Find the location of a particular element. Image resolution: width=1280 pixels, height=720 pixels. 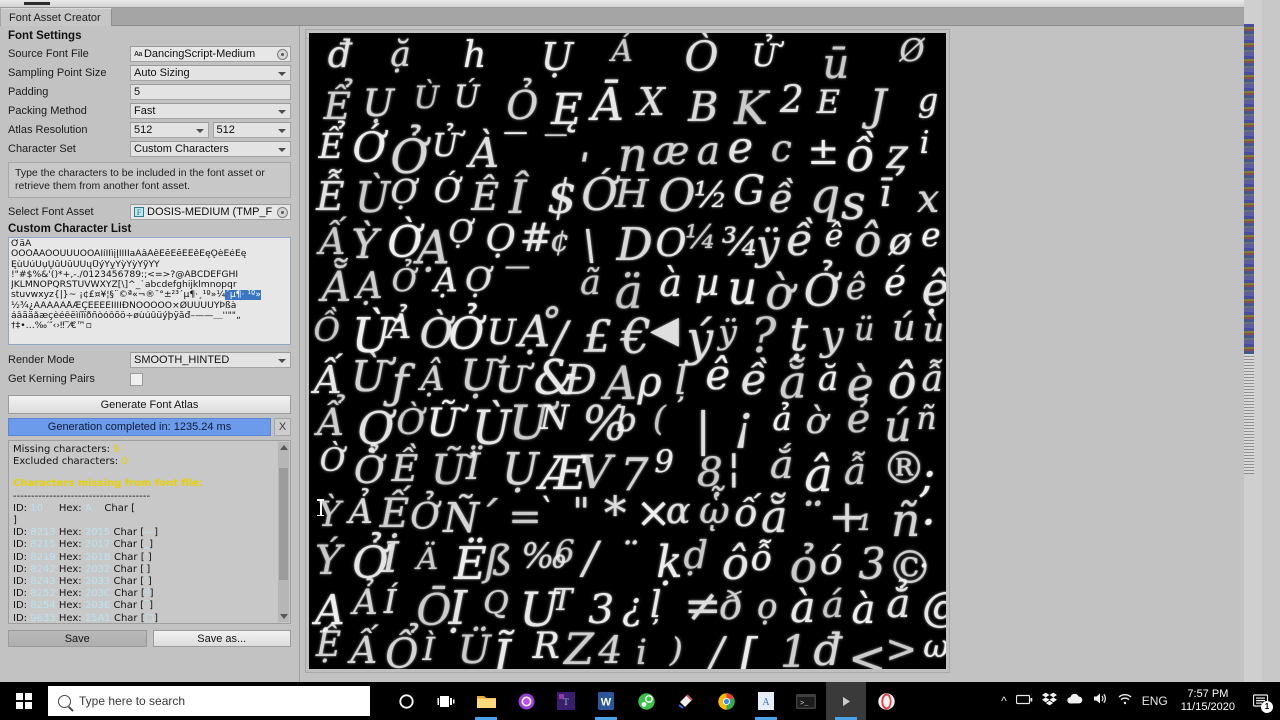

taskbar-item-unity-icon is located at coordinates (846, 701).